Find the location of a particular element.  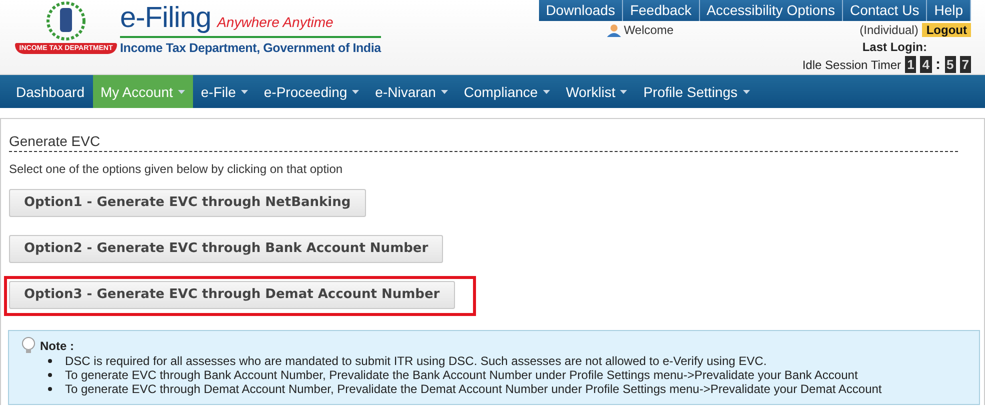

timer-digit: 5 is located at coordinates (950, 64).